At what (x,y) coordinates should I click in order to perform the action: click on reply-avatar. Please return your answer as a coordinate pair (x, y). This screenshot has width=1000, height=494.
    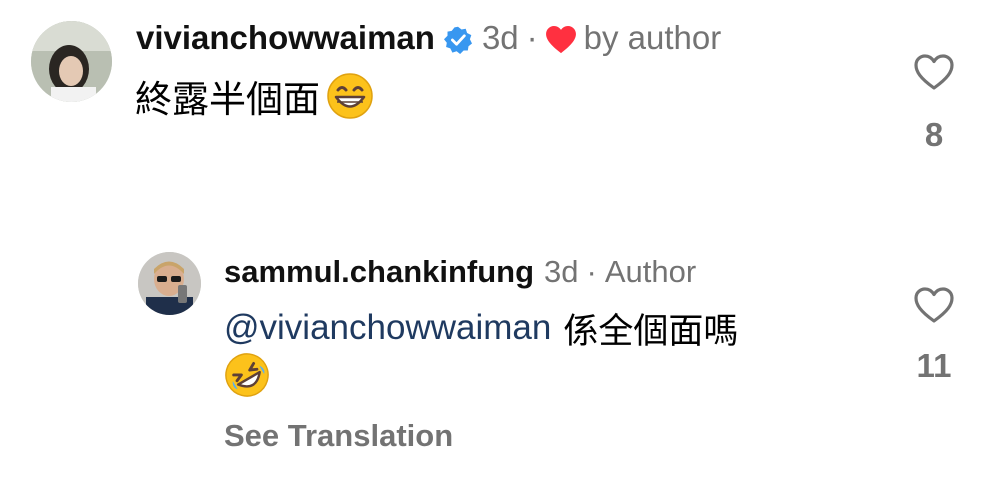
    Looking at the image, I should click on (169, 283).